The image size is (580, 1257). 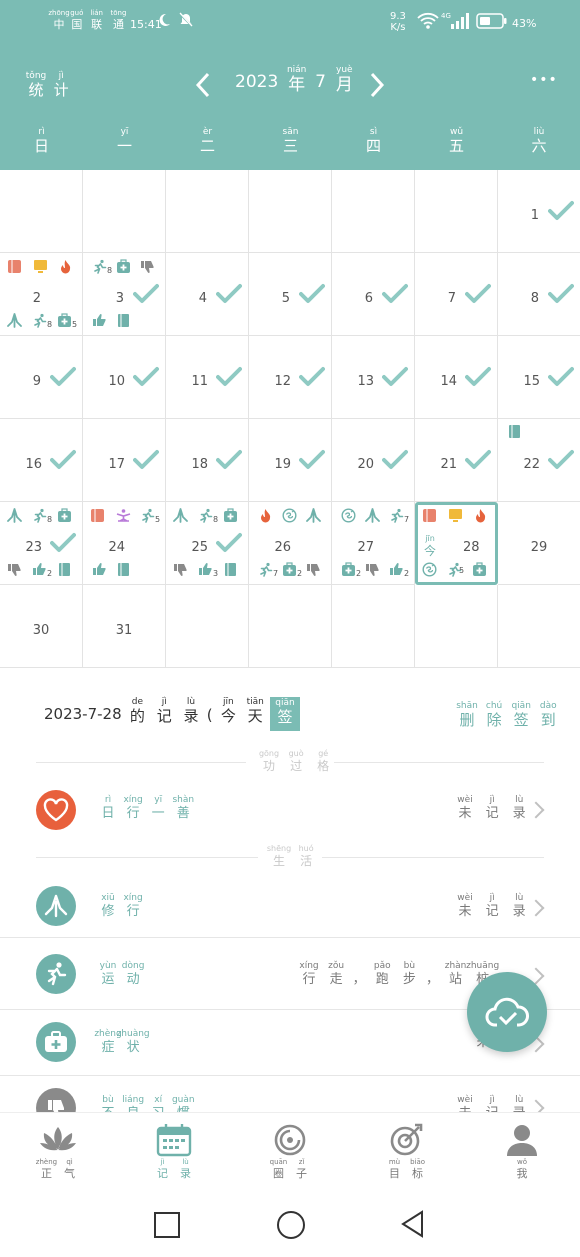 What do you see at coordinates (285, 298) in the screenshot?
I see `day-number: 5` at bounding box center [285, 298].